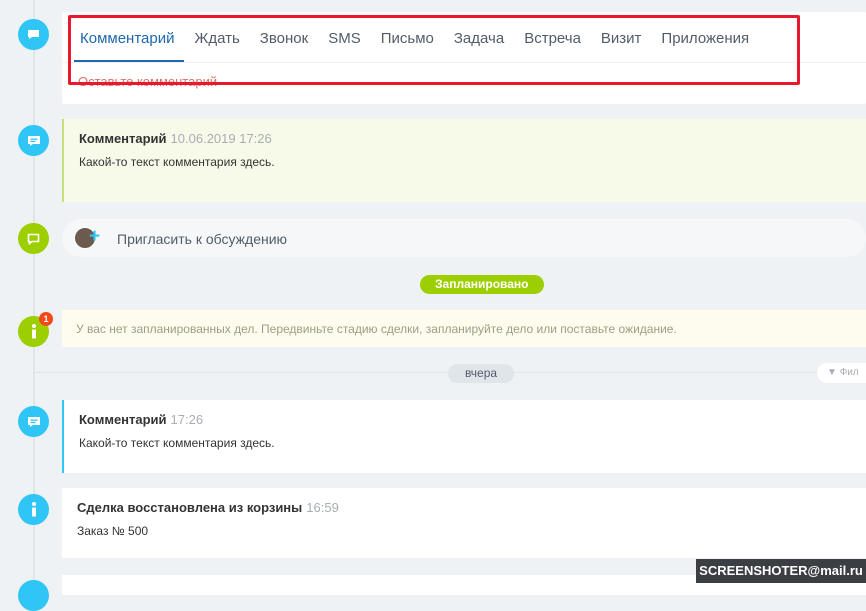 This screenshot has height=611, width=866. What do you see at coordinates (849, 372) in the screenshot?
I see `filter-label: Фил` at bounding box center [849, 372].